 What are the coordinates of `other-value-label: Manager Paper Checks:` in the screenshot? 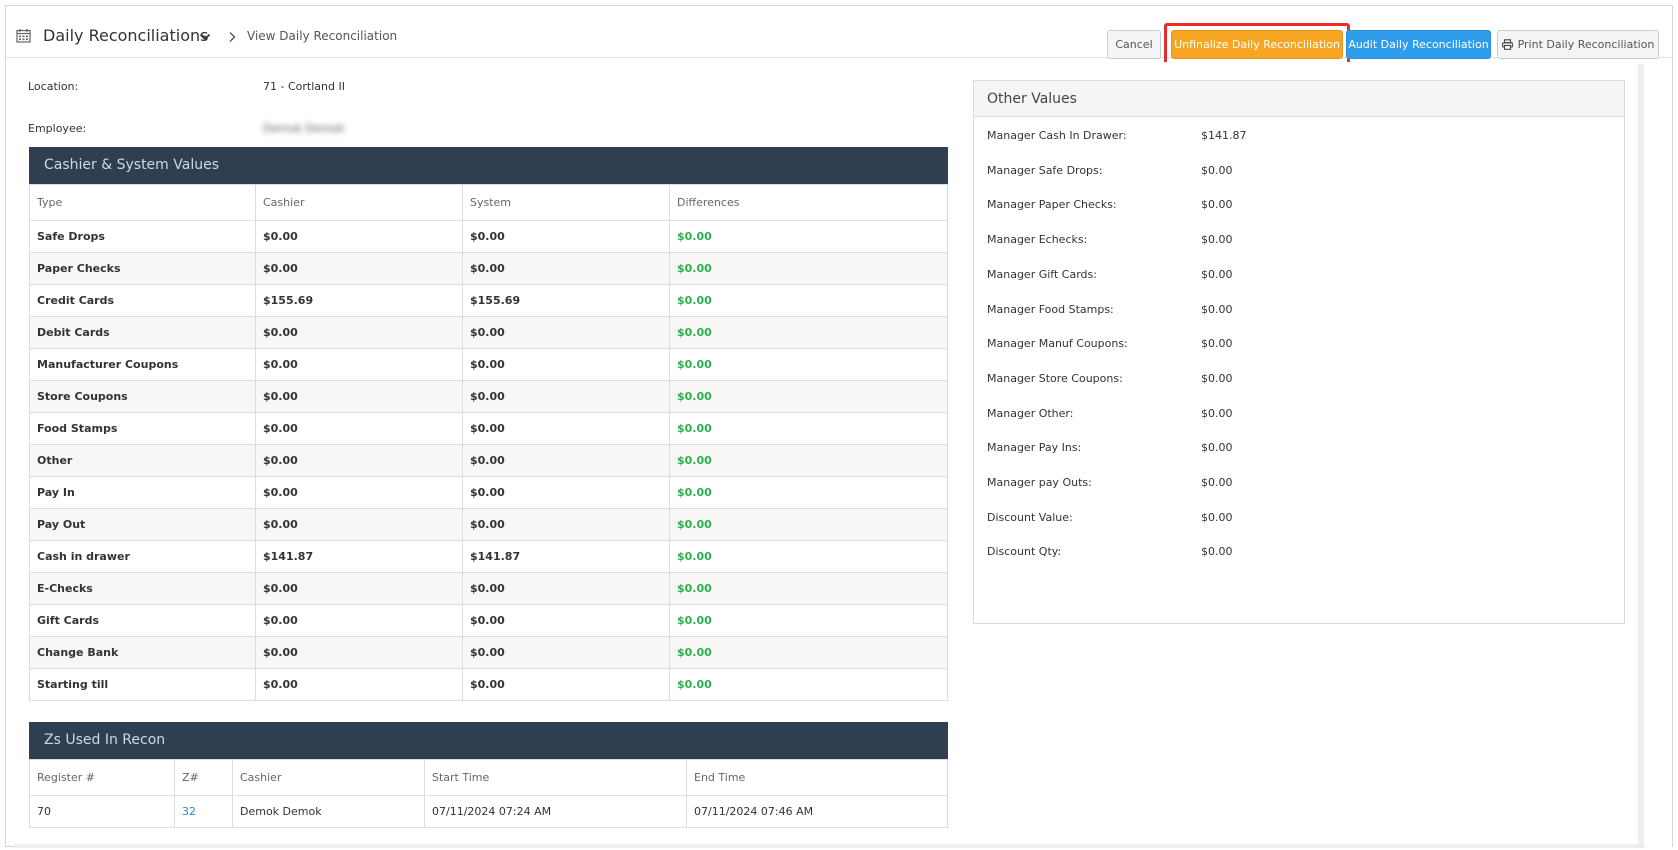 It's located at (1052, 205).